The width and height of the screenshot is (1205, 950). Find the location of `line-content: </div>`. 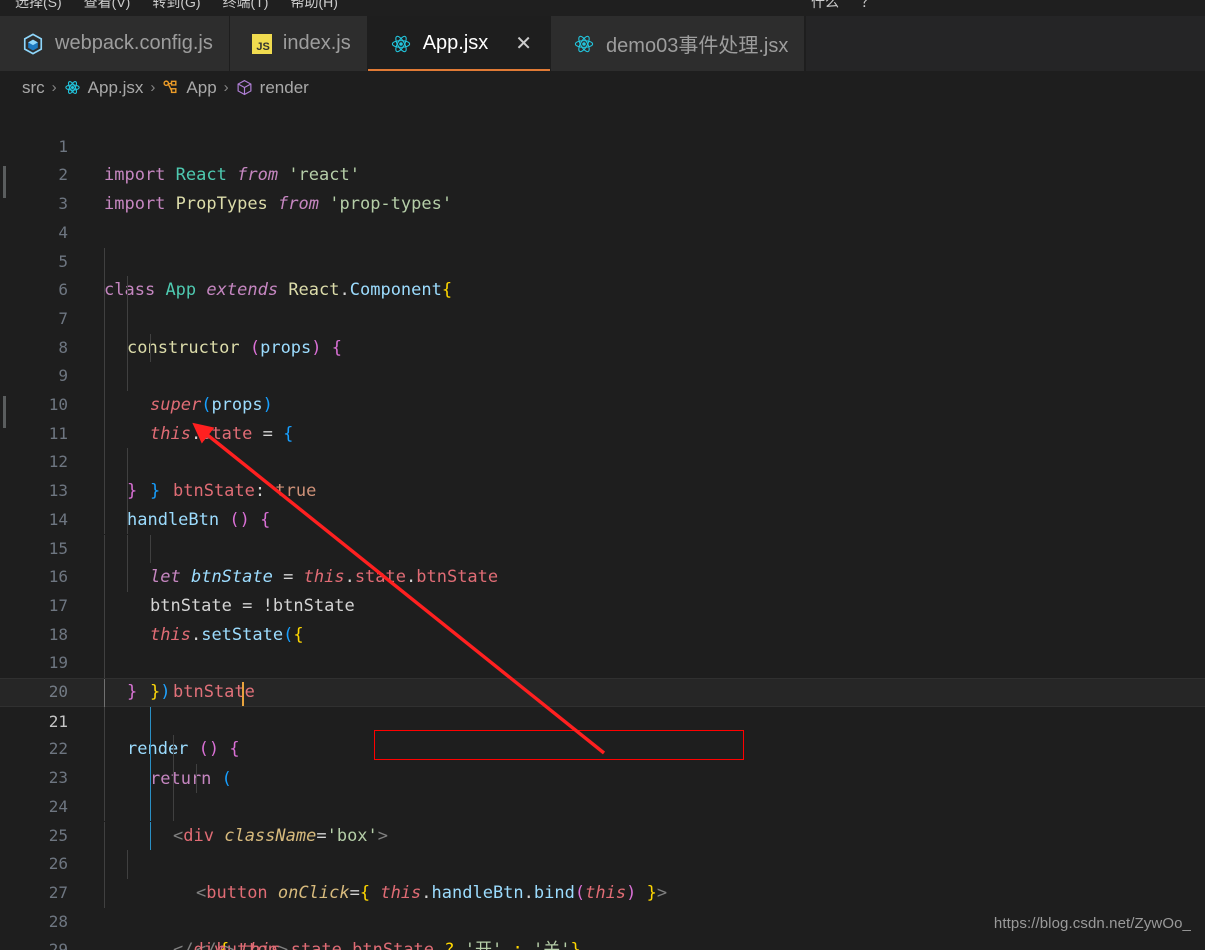

line-content: </div> is located at coordinates (203, 943).